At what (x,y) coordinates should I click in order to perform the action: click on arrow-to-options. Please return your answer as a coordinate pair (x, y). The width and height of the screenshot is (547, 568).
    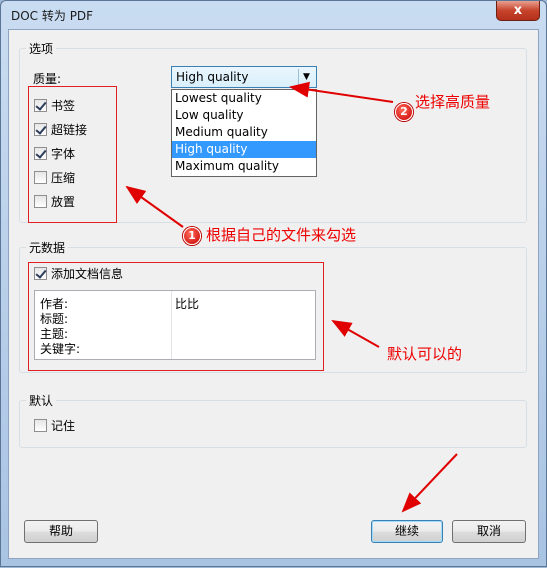
    Looking at the image, I should click on (154, 206).